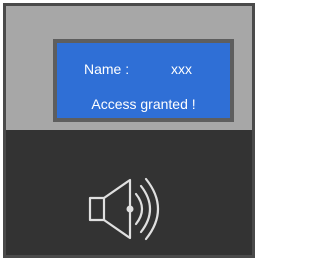 Image resolution: width=320 pixels, height=264 pixels. What do you see at coordinates (123, 209) in the screenshot?
I see `speaker-sound-icon` at bounding box center [123, 209].